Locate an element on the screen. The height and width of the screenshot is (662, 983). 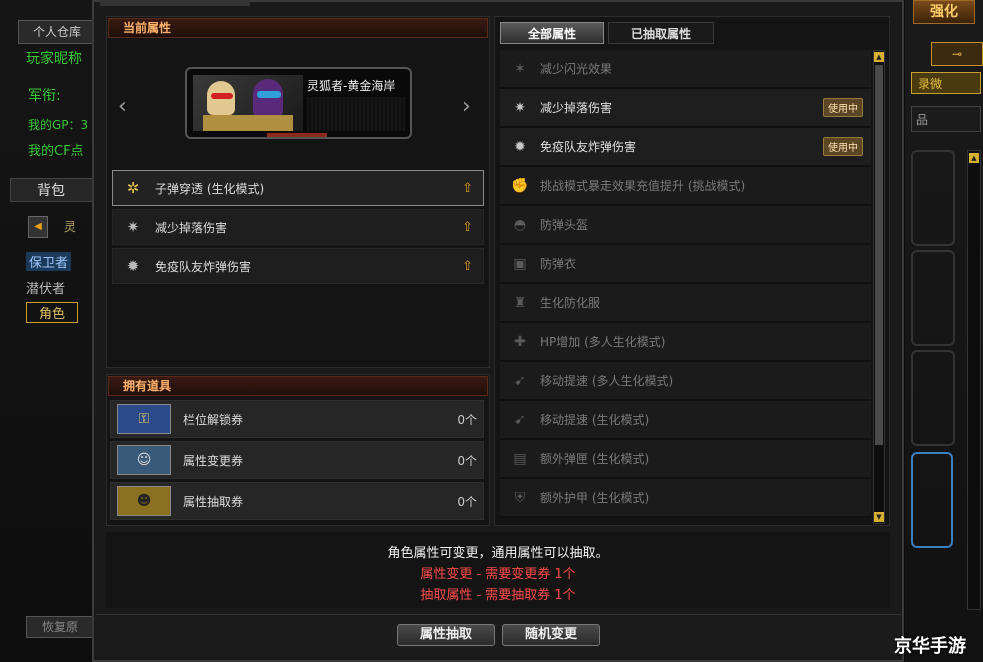
item-row: ☺ 属性变更券 0个 is located at coordinates (297, 460).